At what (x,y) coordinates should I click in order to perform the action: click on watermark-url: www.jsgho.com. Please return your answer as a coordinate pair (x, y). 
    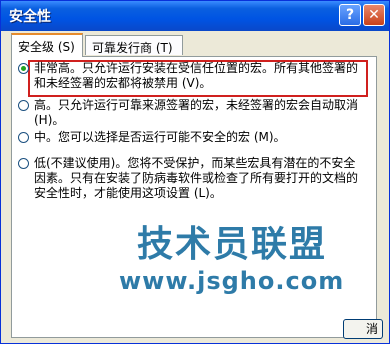
    Looking at the image, I should click on (232, 281).